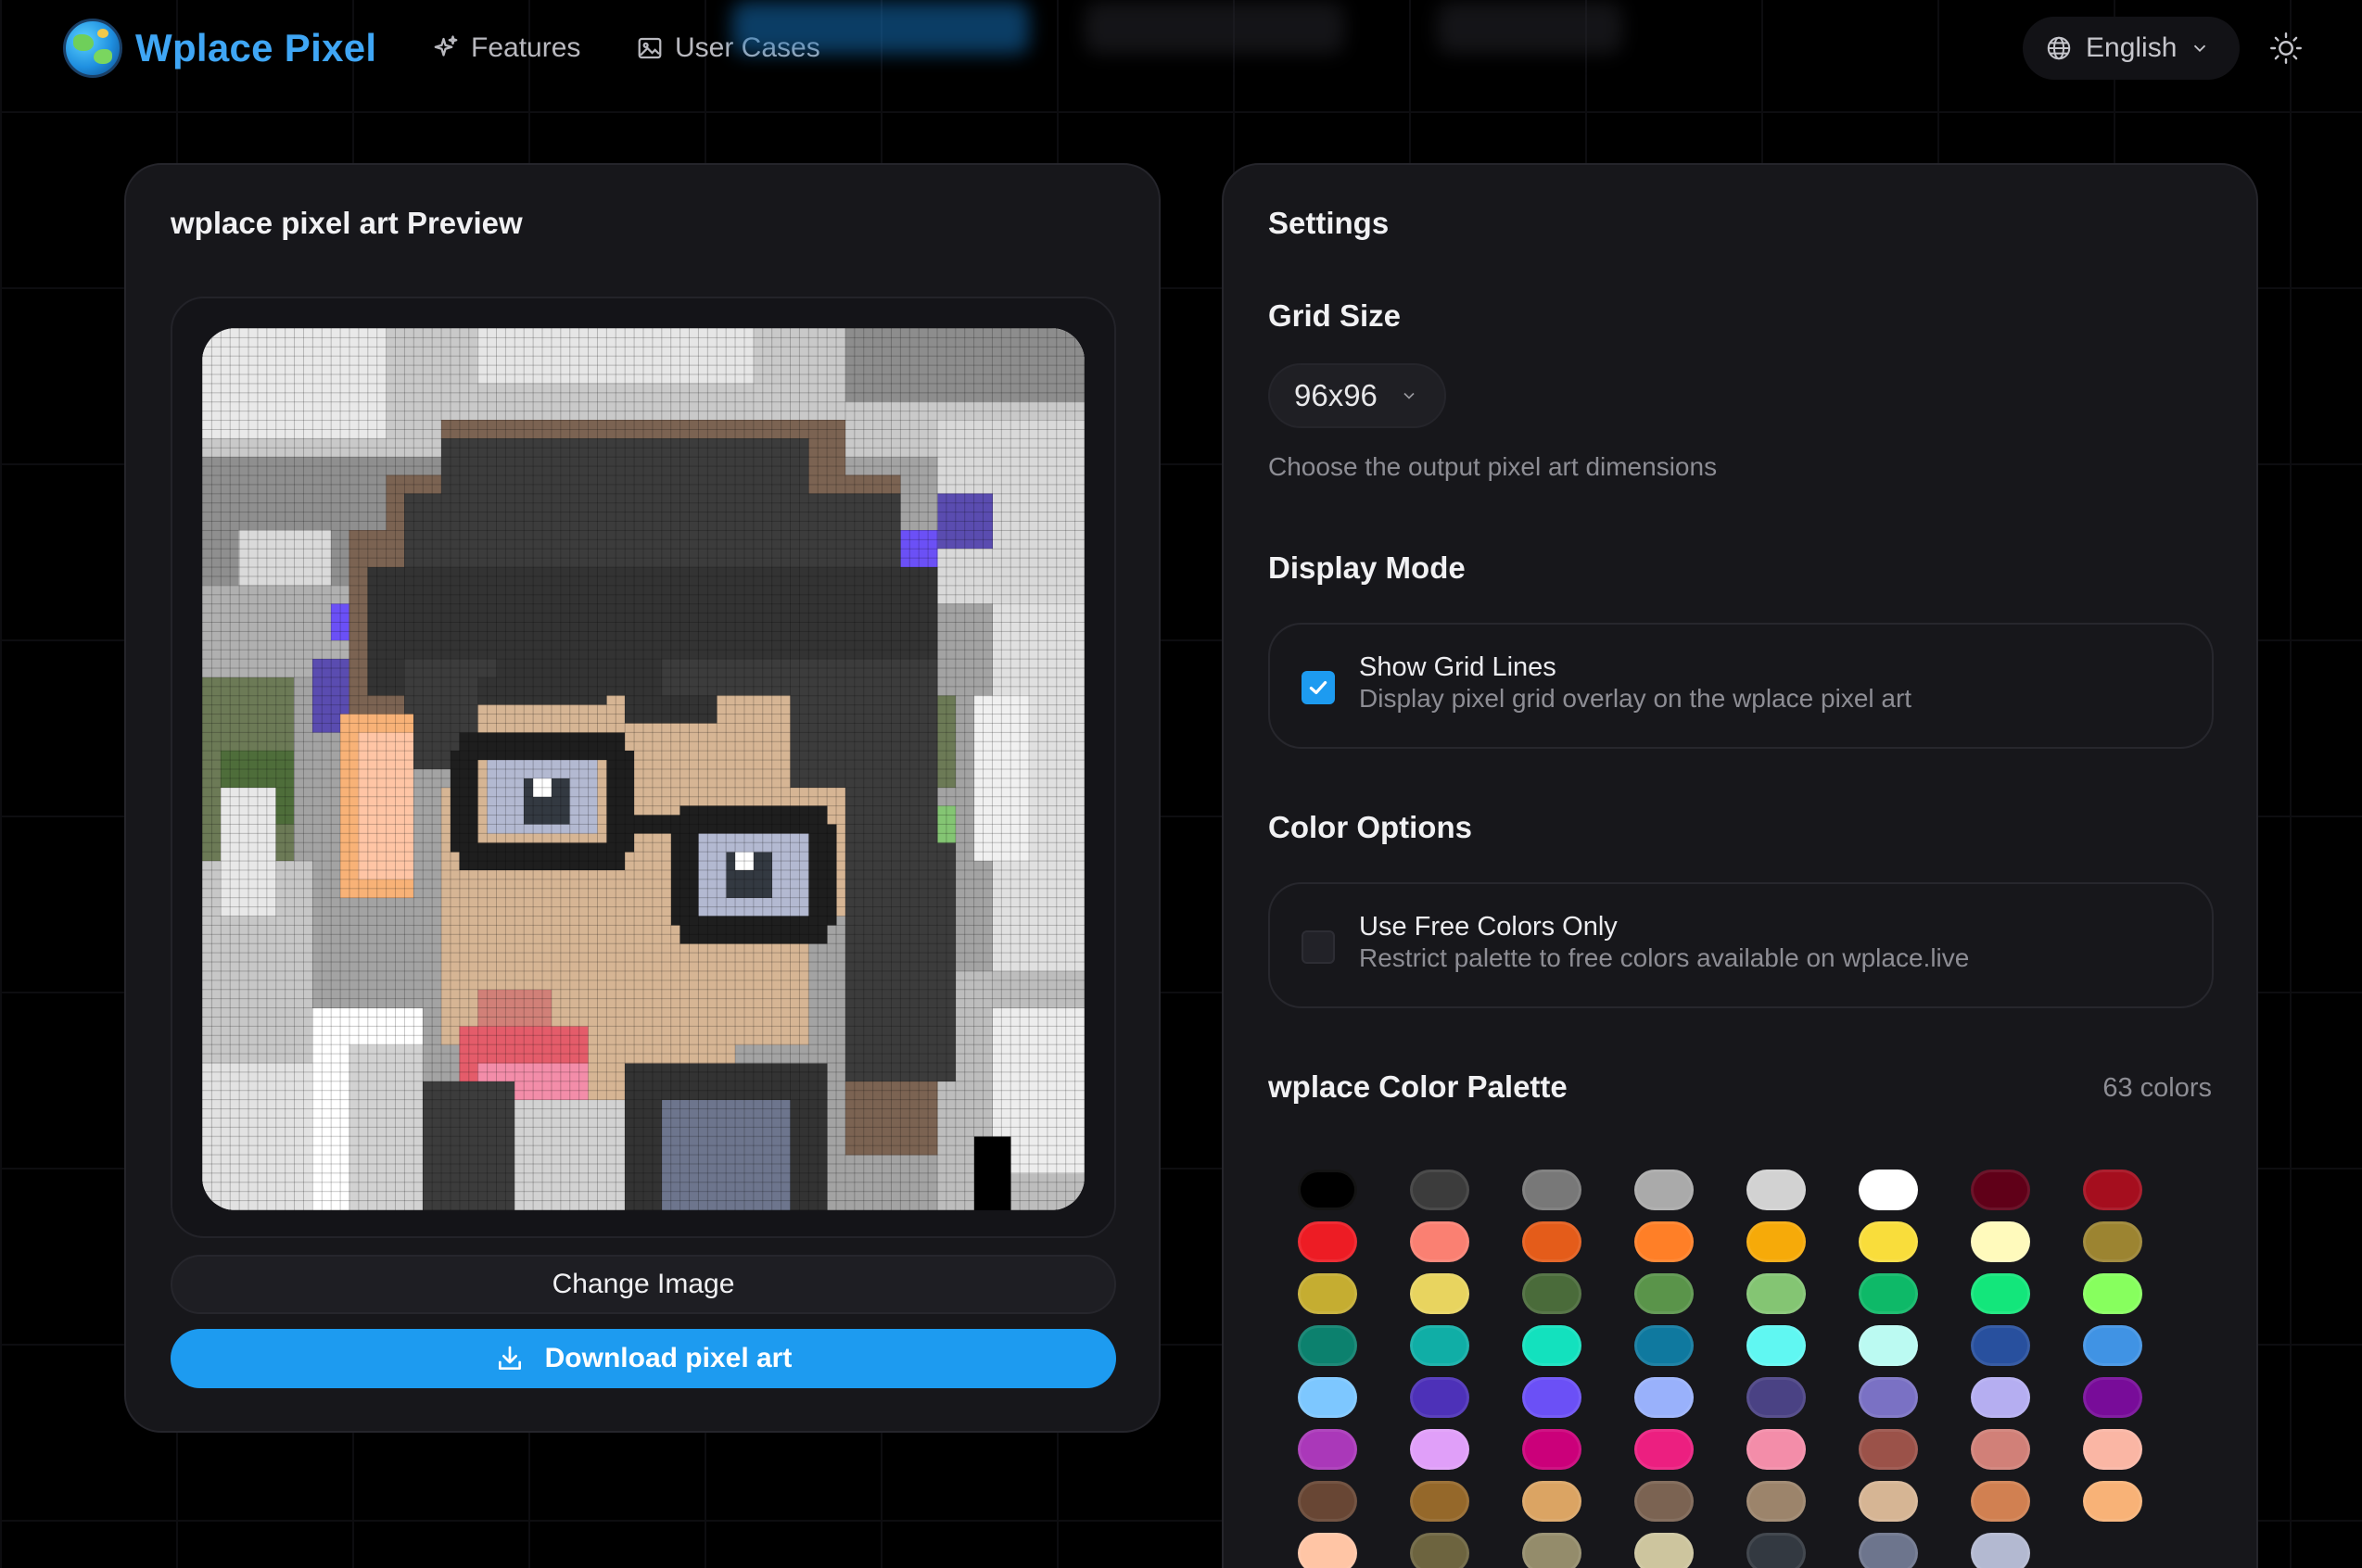  I want to click on show-grid-lines-checkbox, so click(1318, 687).